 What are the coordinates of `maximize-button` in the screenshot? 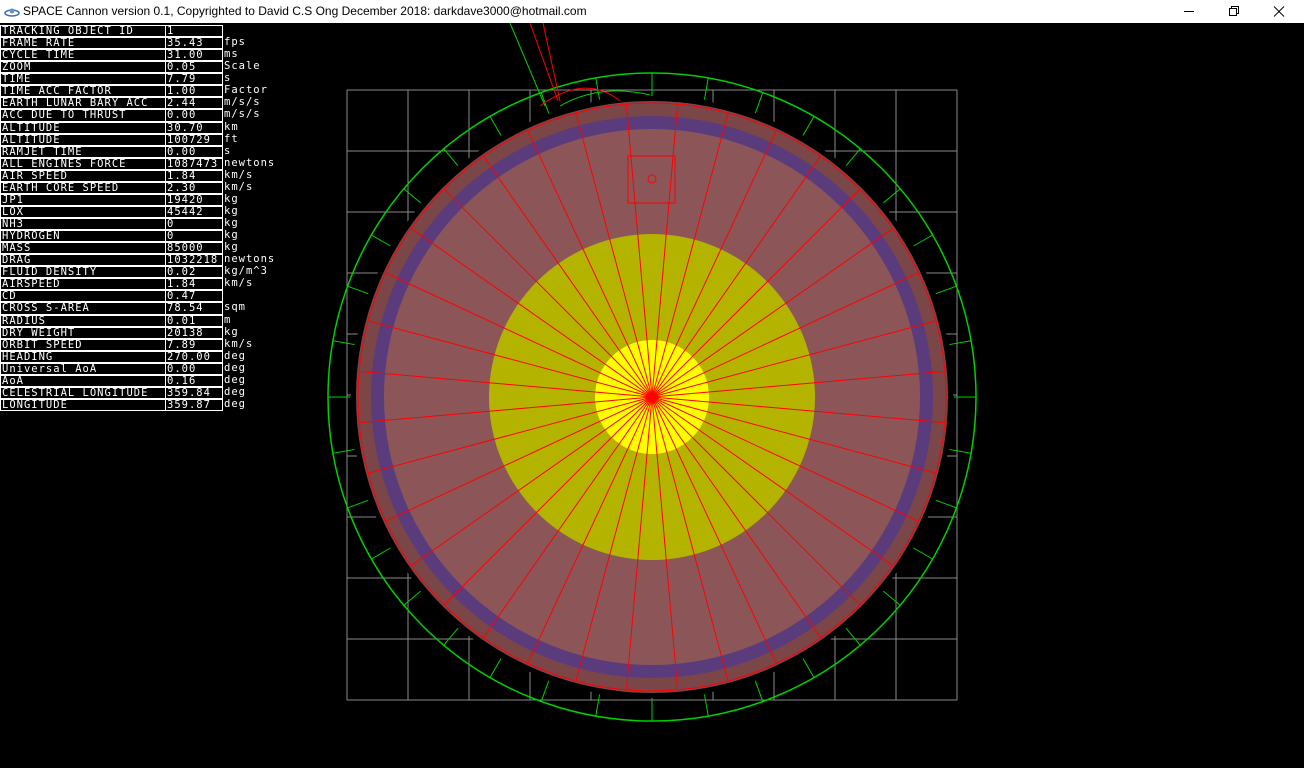 It's located at (1234, 11).